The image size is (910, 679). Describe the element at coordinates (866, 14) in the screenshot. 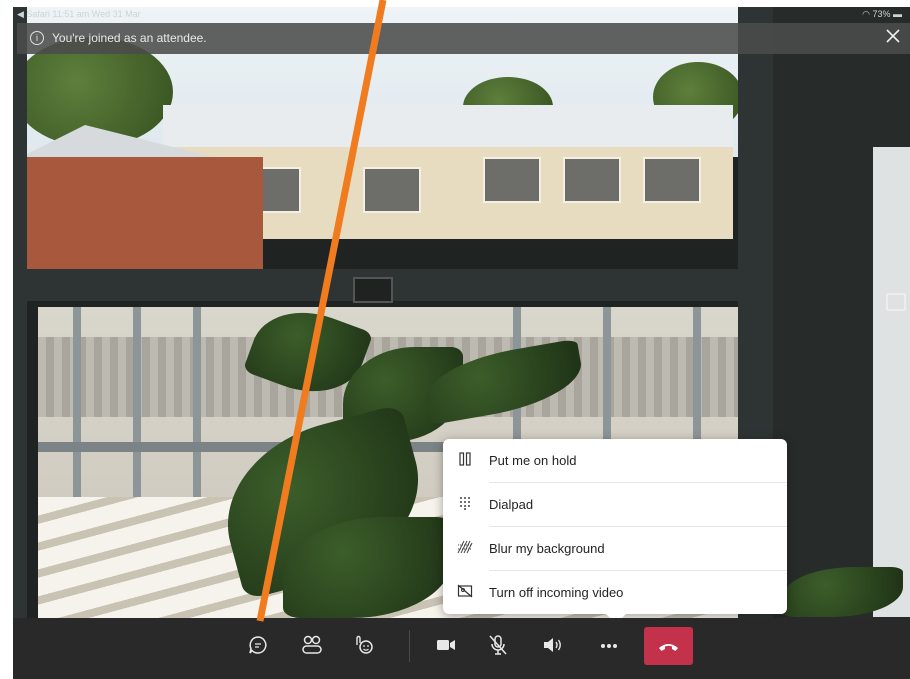

I see `wifi-icon: ◠` at that location.